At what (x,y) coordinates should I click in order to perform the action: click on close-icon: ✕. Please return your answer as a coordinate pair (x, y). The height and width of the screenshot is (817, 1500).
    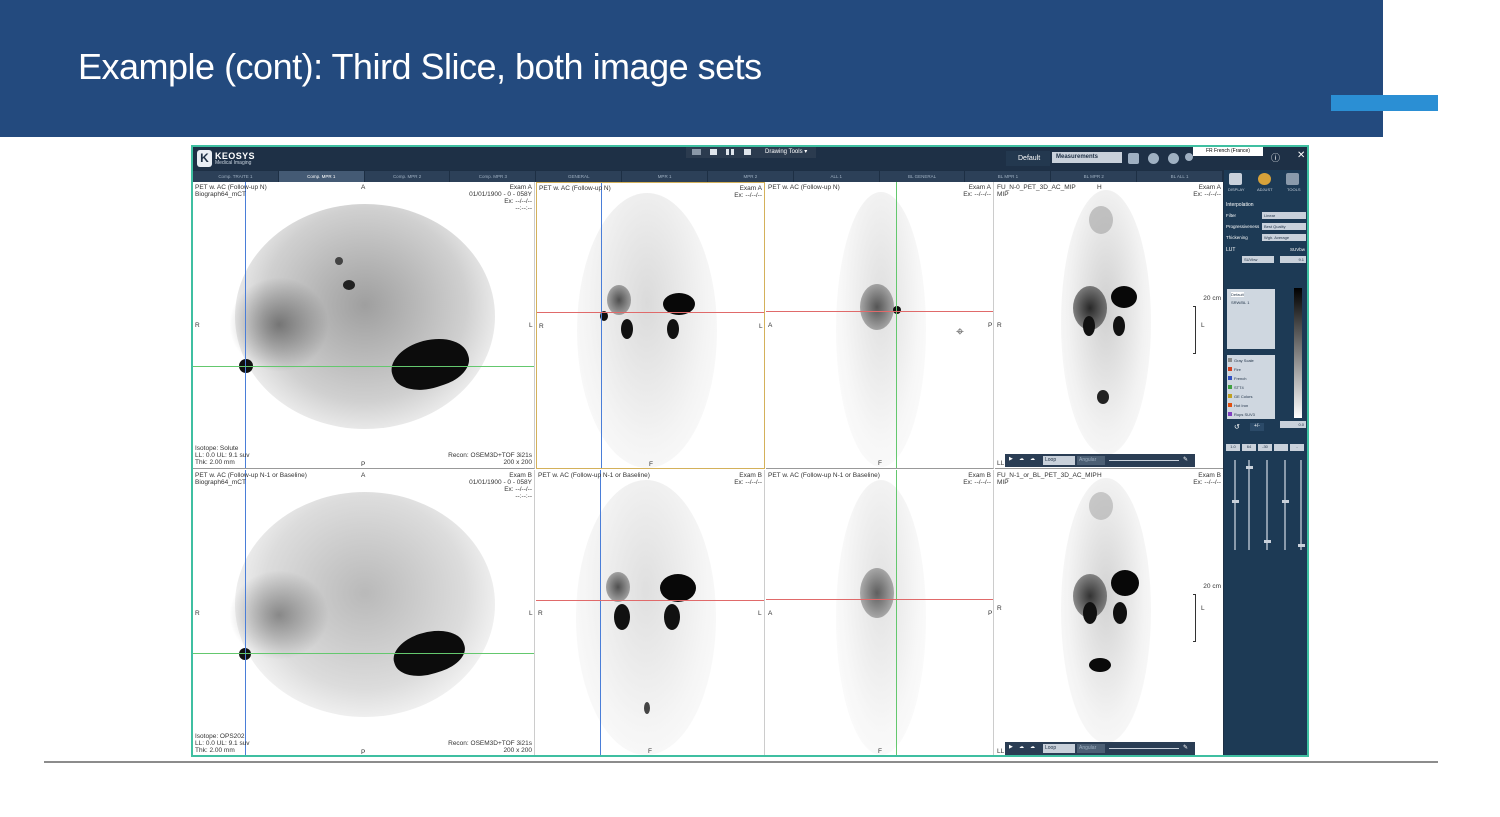
    Looking at the image, I should click on (1301, 155).